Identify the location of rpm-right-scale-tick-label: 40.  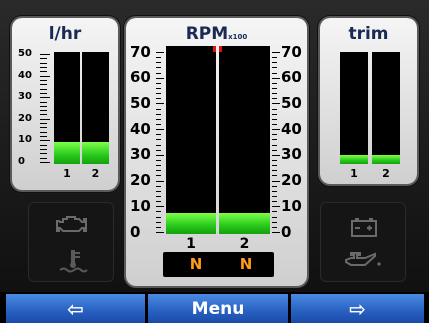
(291, 128).